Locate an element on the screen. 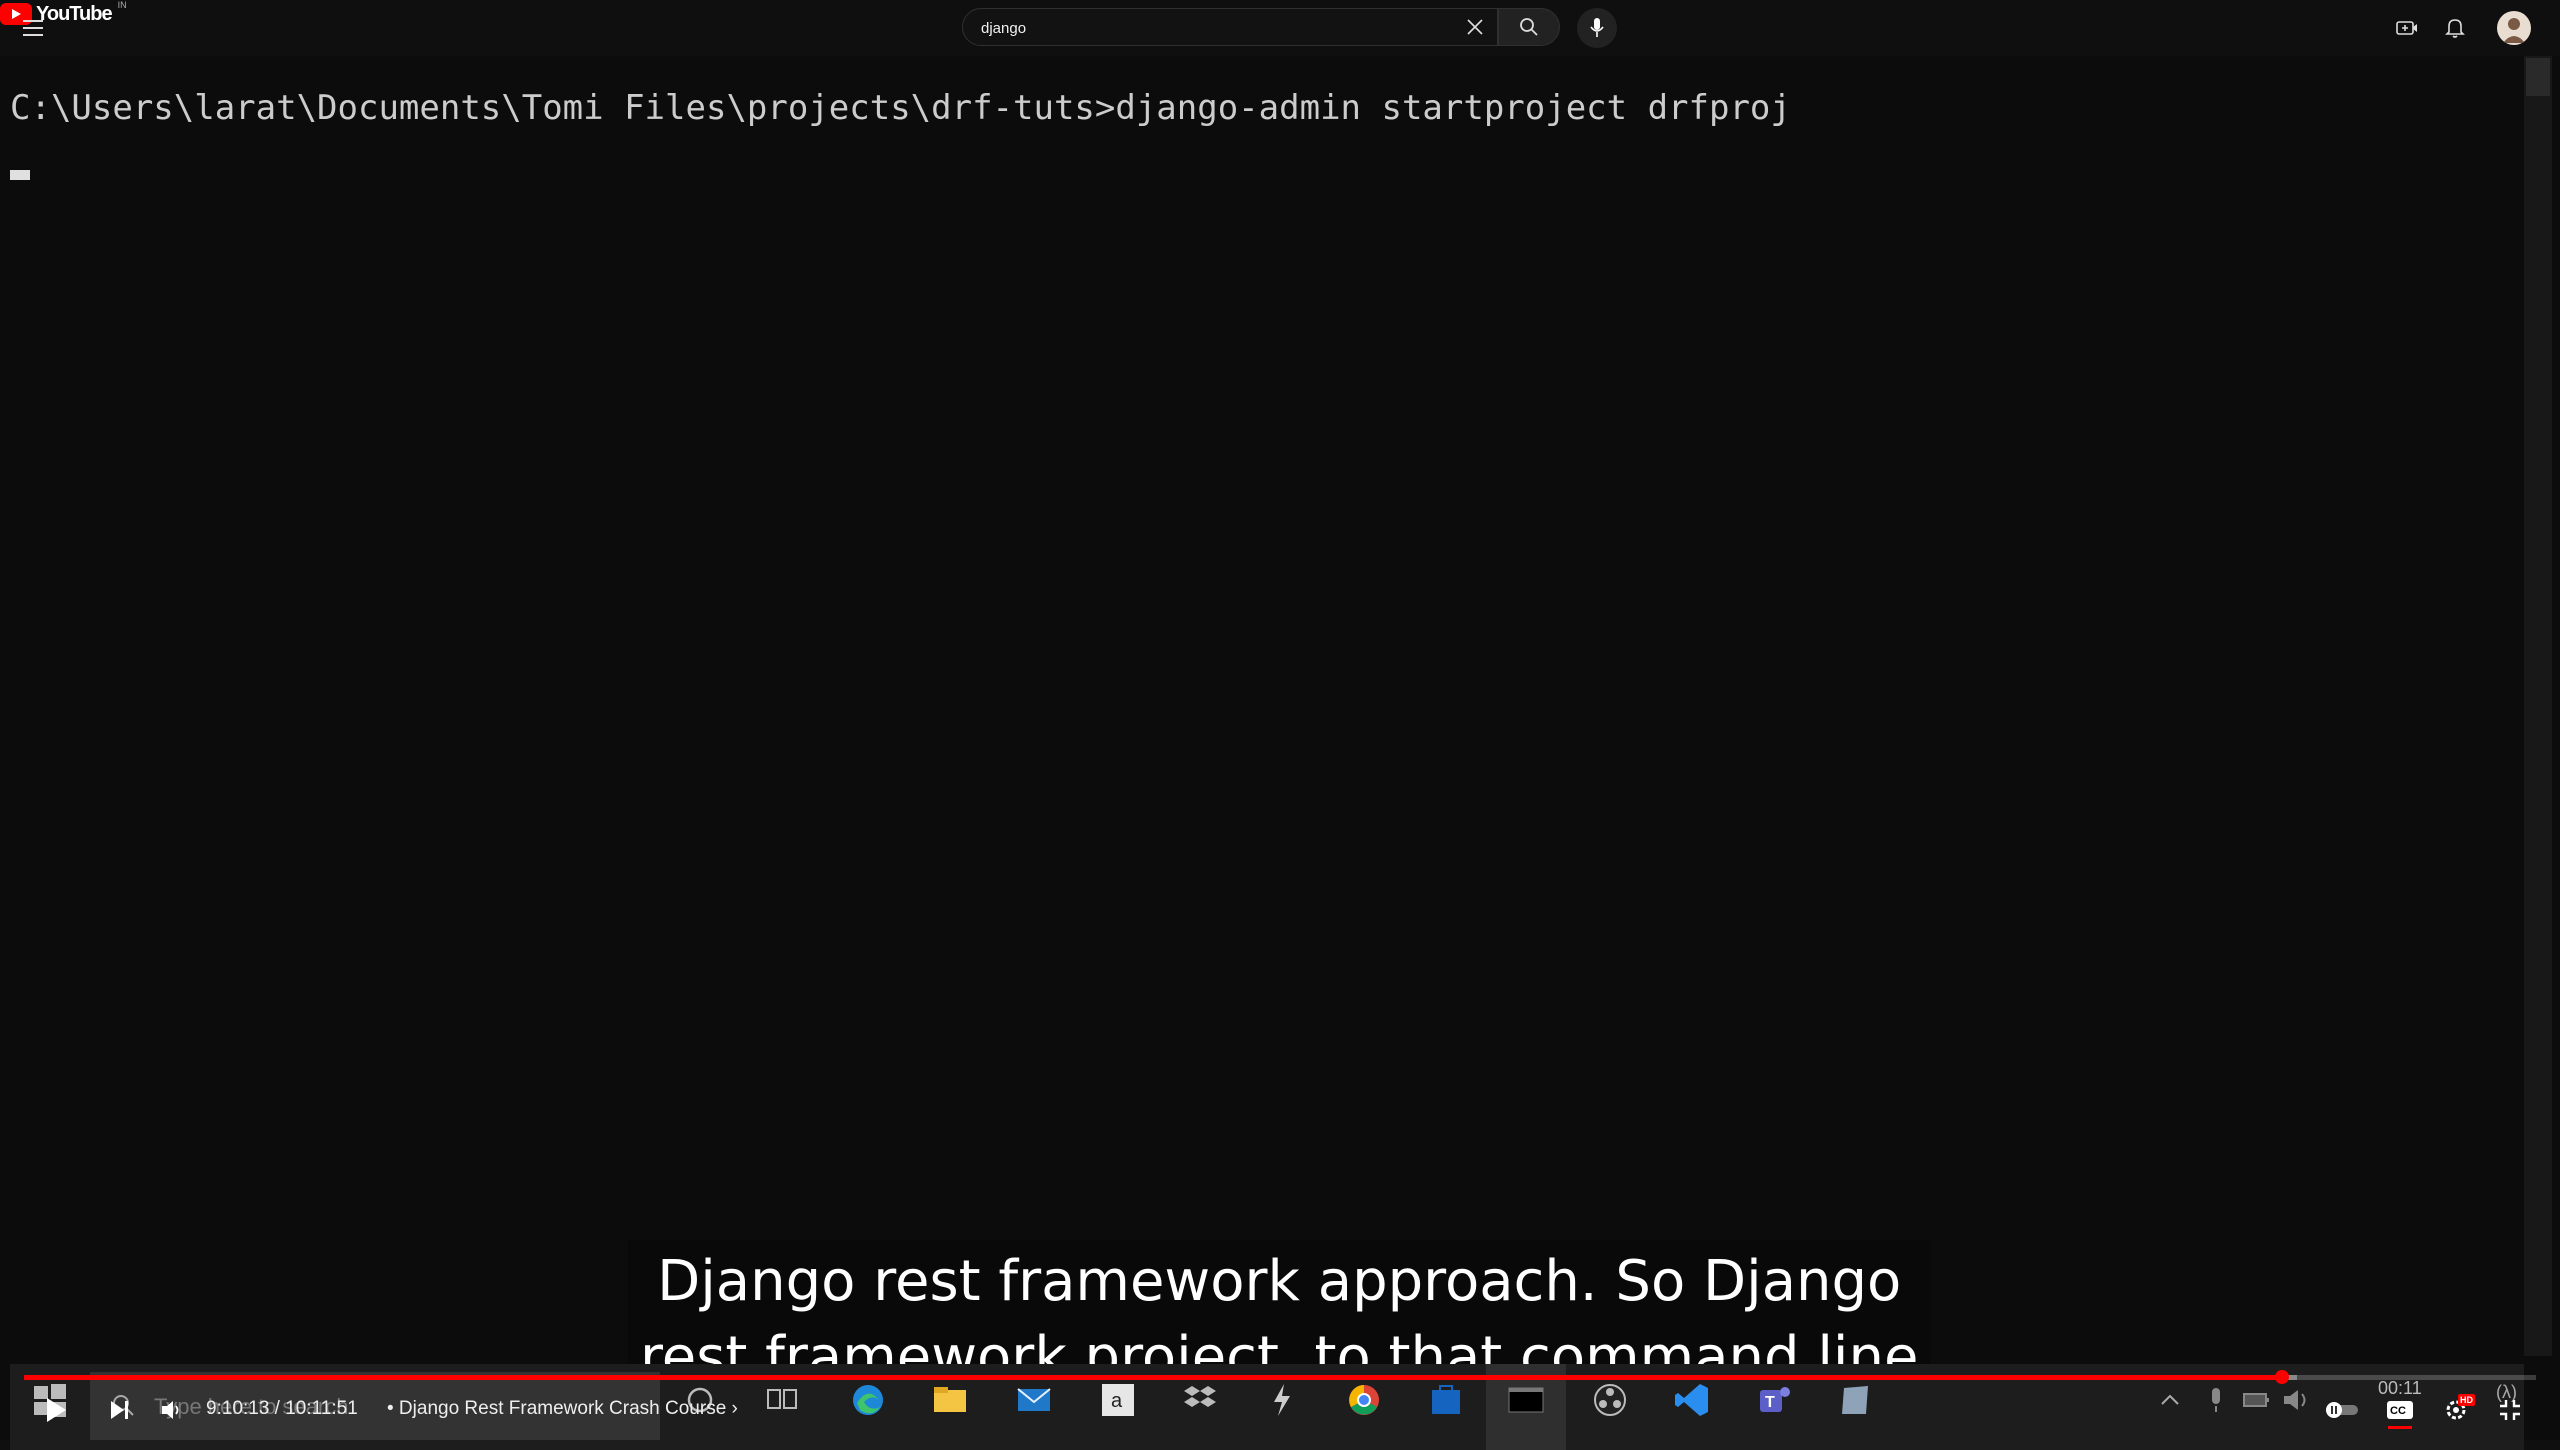 The width and height of the screenshot is (2560, 1450). progress-bar is located at coordinates (1280, 1377).